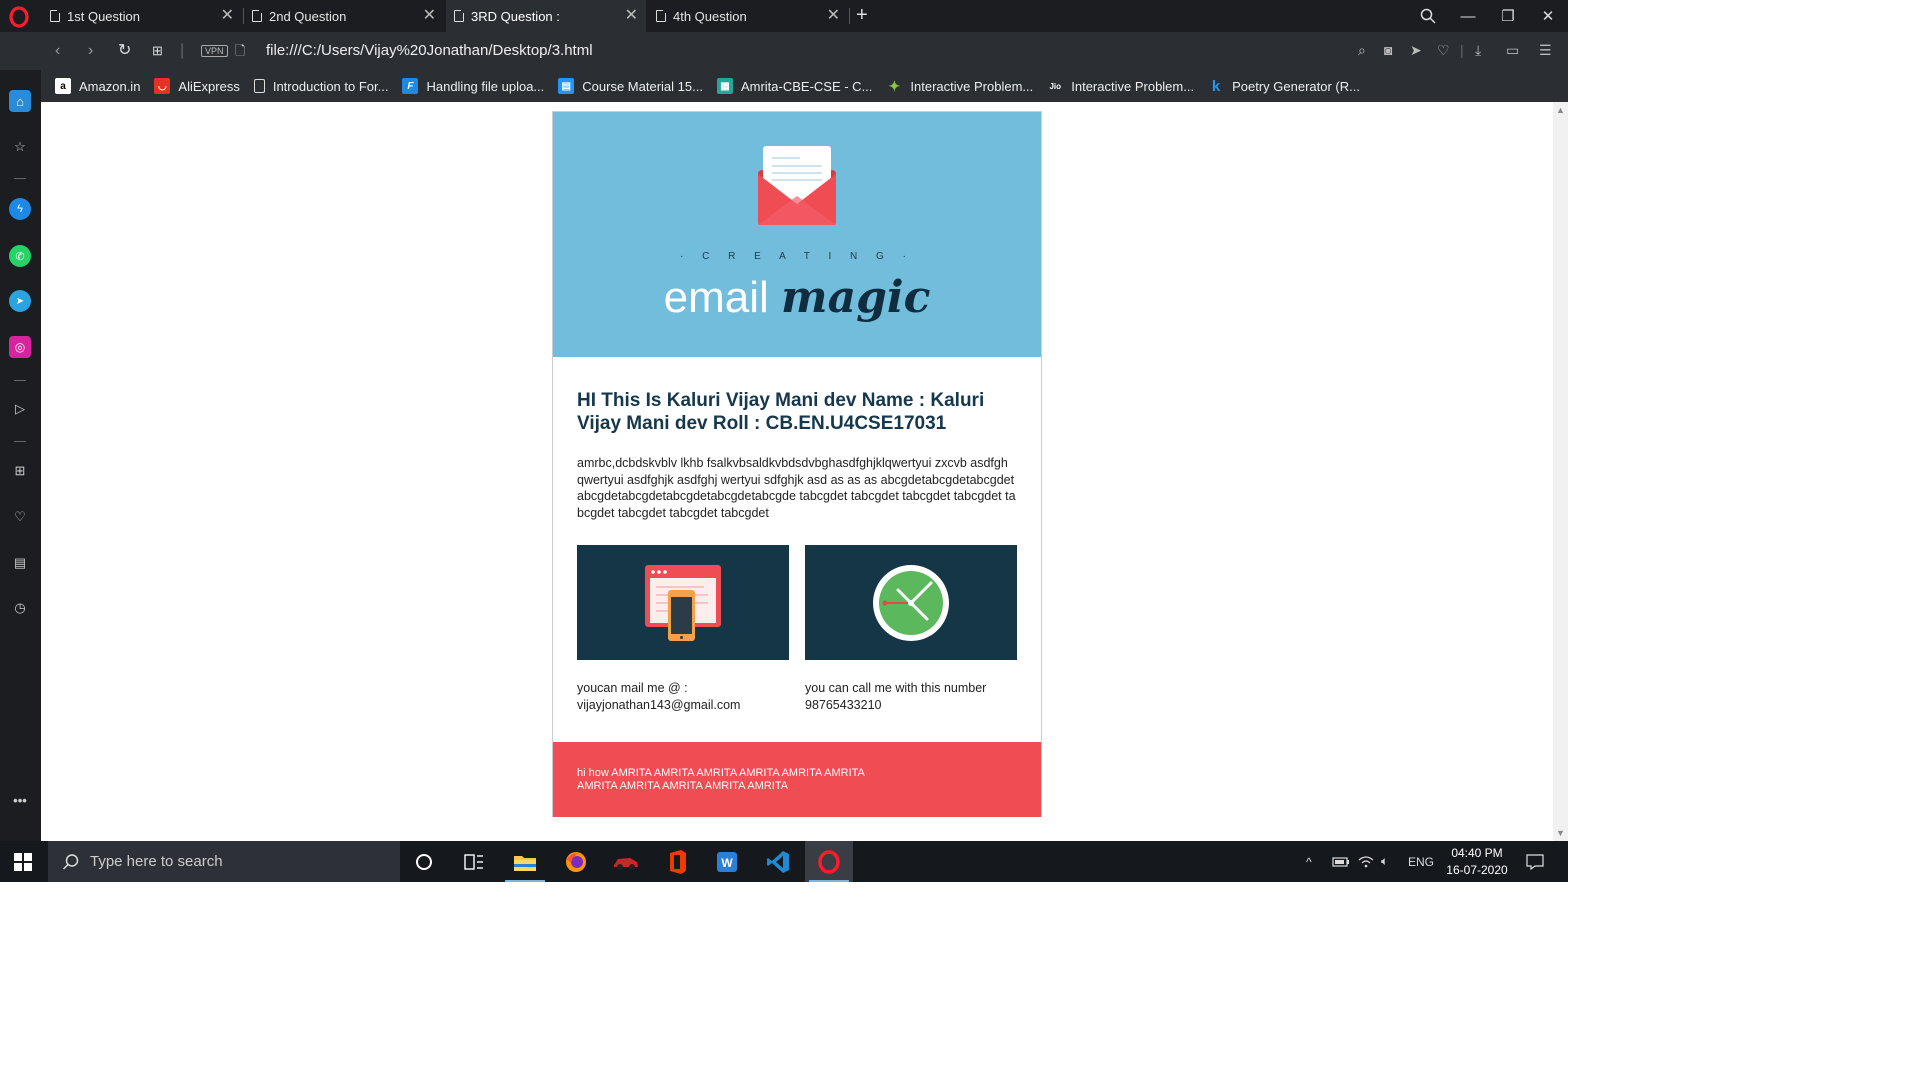  Describe the element at coordinates (683, 786) in the screenshot. I see `footer-line-2: AMRITA AMRITA AMRITA AMRITA AMRITA` at that location.